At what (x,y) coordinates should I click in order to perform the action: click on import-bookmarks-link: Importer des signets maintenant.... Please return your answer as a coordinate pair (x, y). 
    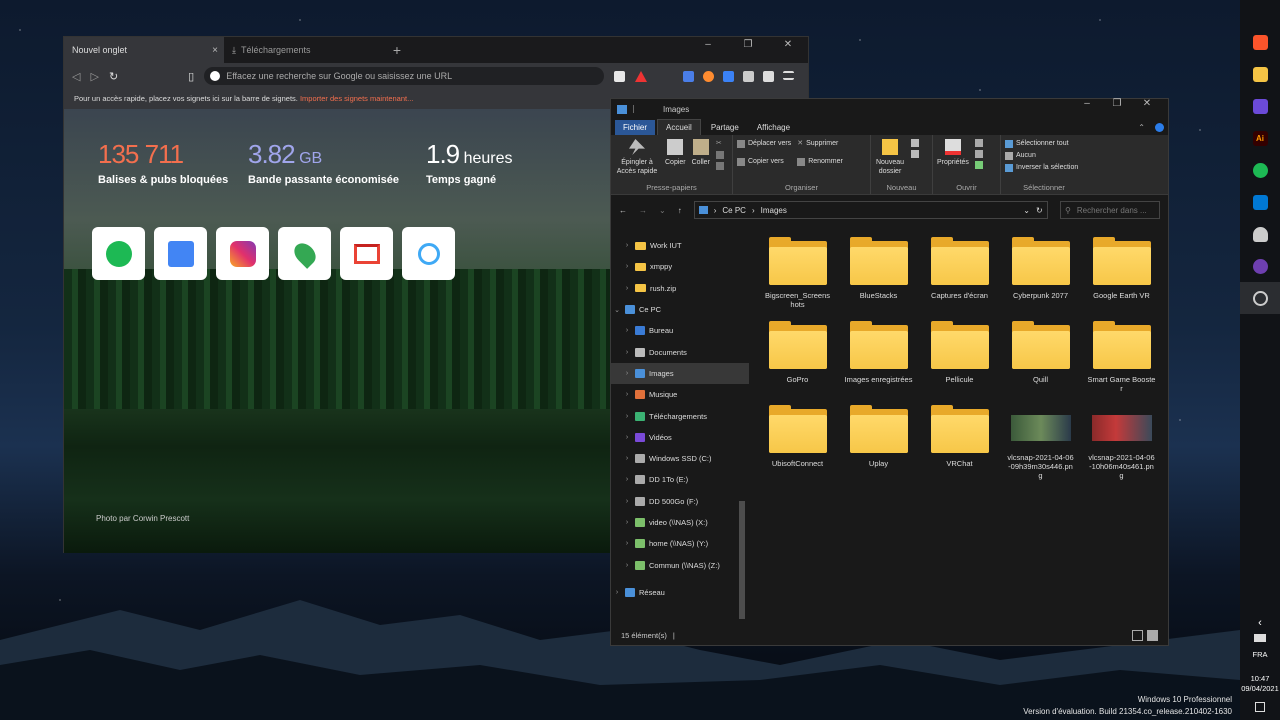
    Looking at the image, I should click on (356, 98).